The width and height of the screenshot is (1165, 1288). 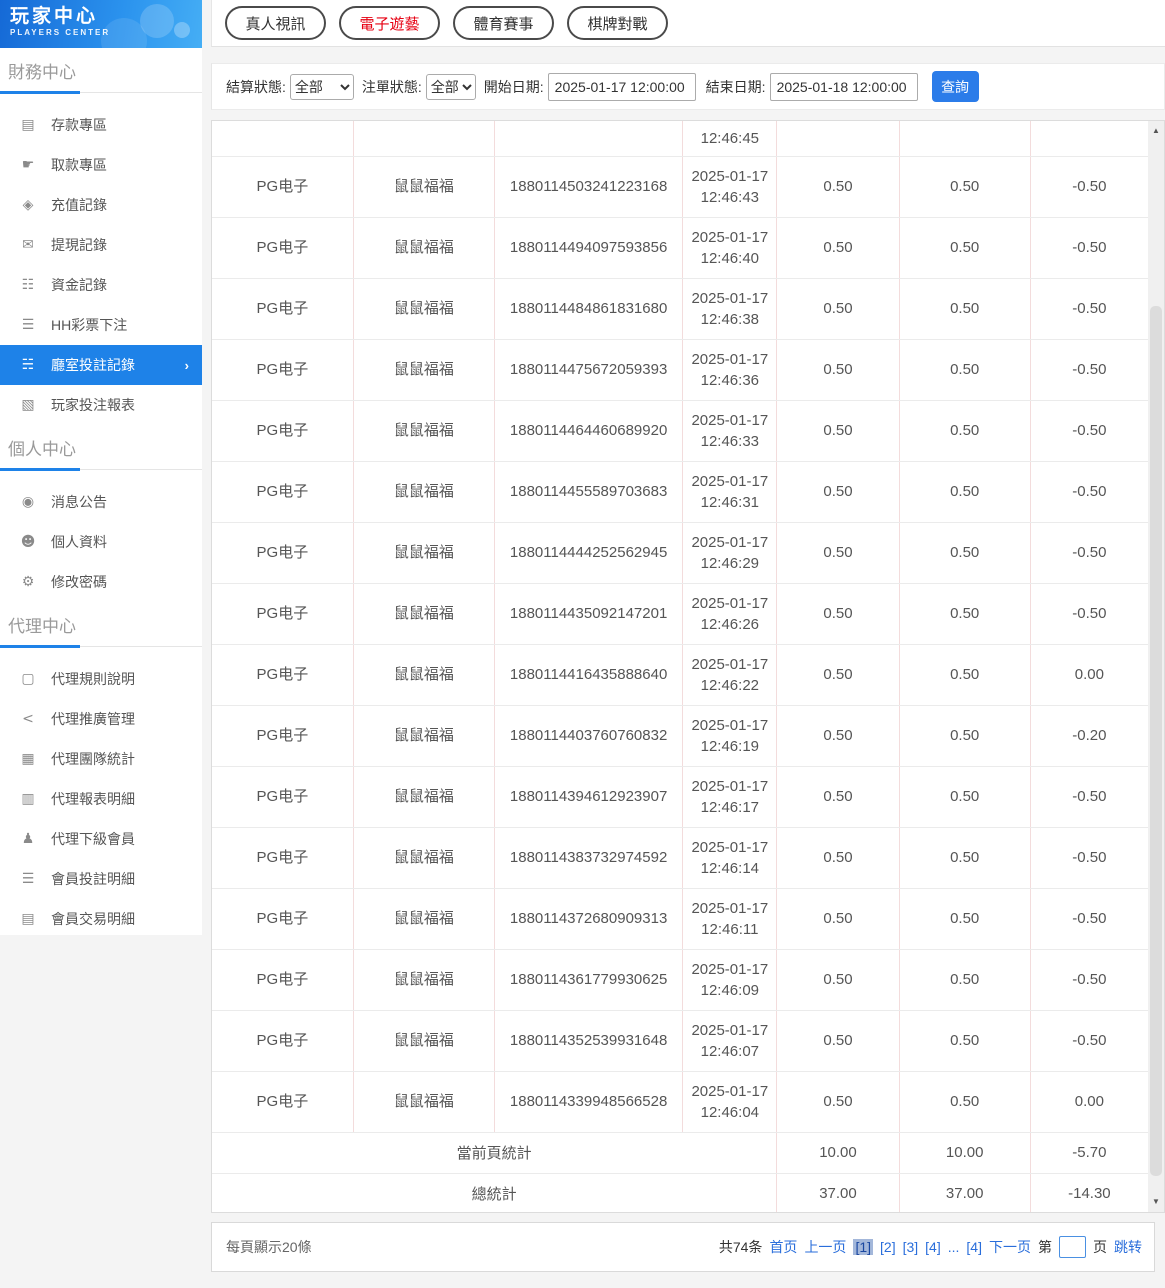 I want to click on last-page-link: [4], so click(x=974, y=1247).